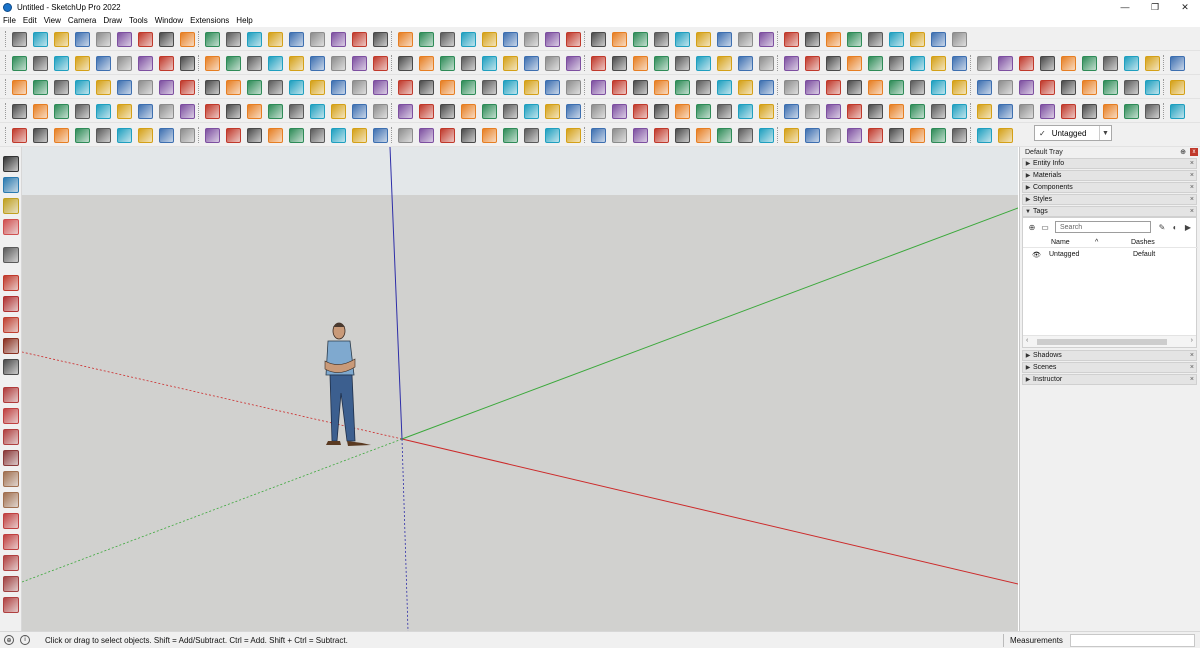 This screenshot has height=648, width=1200. I want to click on geo-location-icon: ⊕, so click(9, 640).